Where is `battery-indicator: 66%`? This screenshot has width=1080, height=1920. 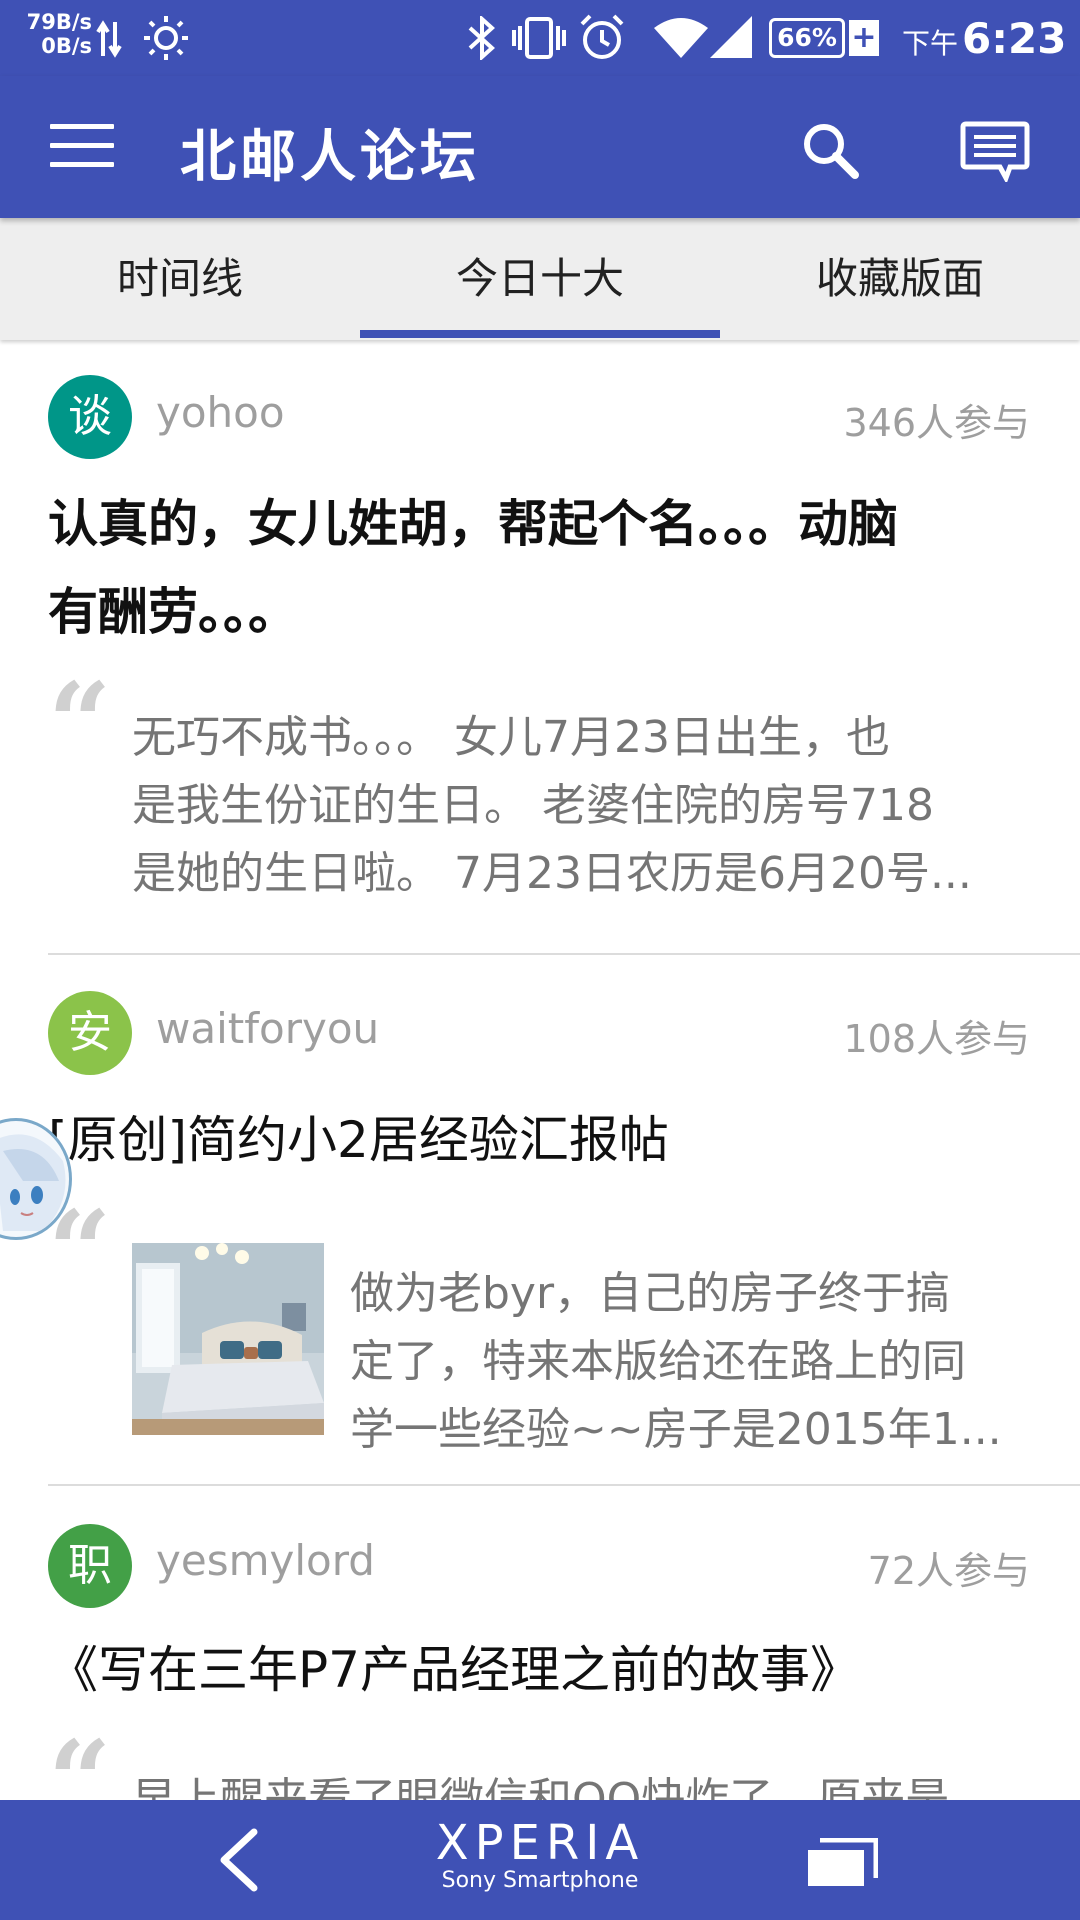
battery-indicator: 66% is located at coordinates (807, 38).